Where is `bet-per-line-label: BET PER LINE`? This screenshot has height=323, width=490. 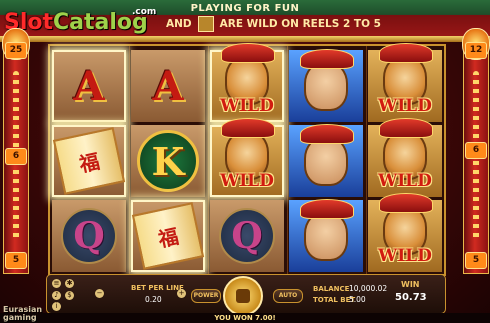
bet-per-line-label: BET PER LINE is located at coordinates (157, 288).